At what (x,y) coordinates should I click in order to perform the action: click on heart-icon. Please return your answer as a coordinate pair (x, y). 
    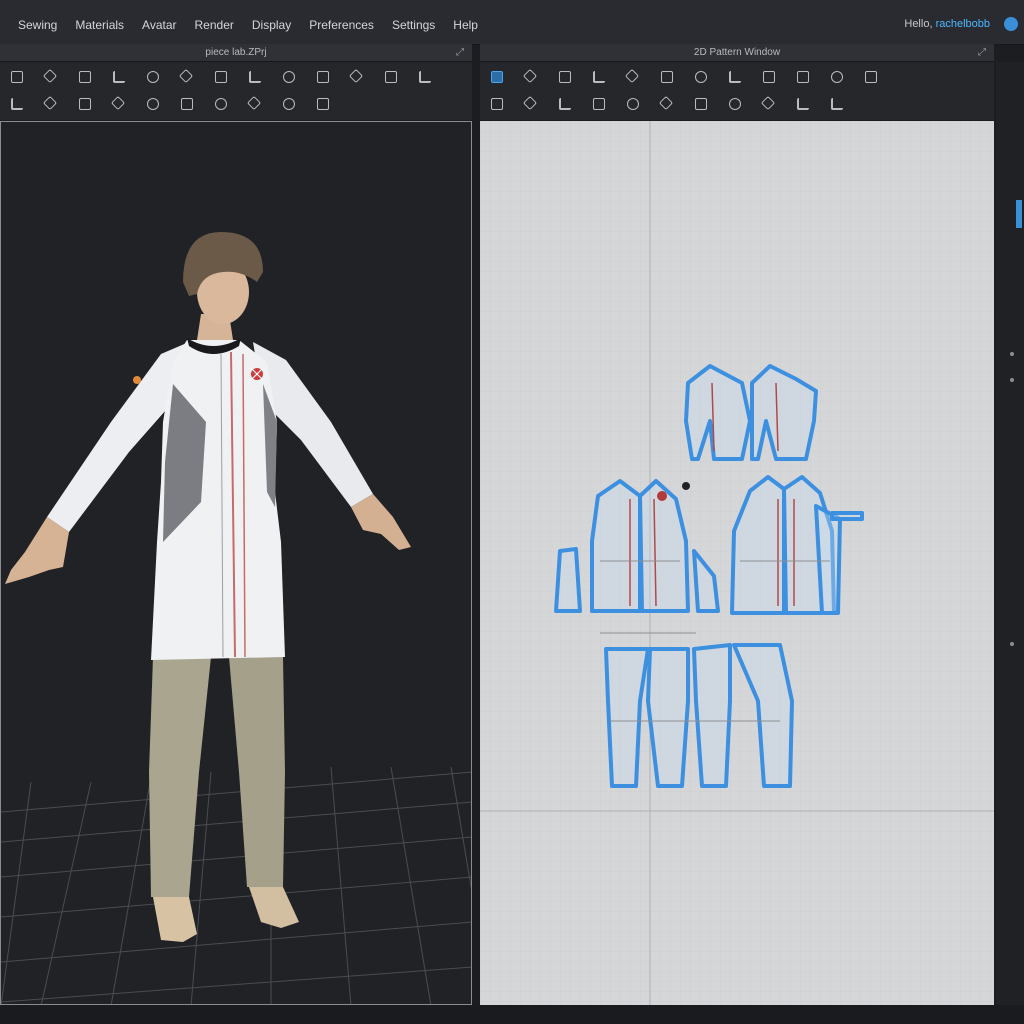
    Looking at the image, I should click on (769, 104).